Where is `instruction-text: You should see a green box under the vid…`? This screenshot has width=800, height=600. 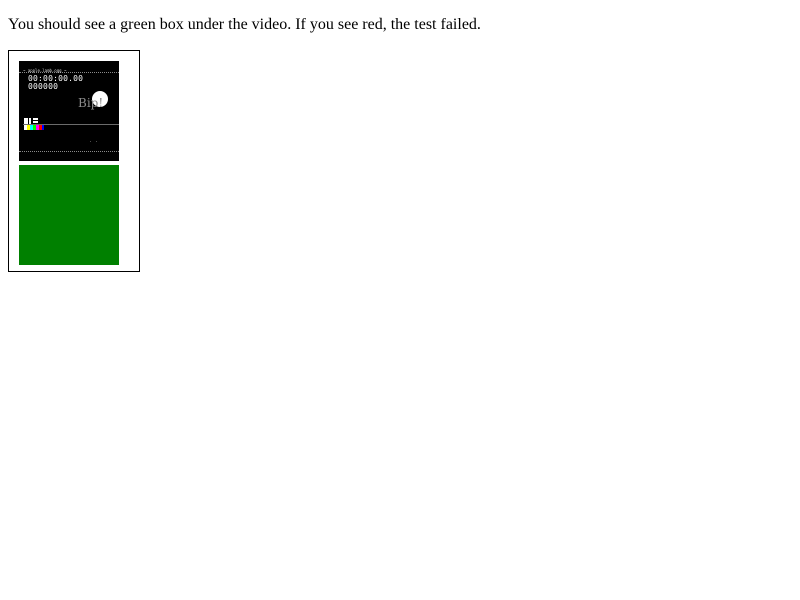
instruction-text: You should see a green box under the vid… is located at coordinates (244, 24).